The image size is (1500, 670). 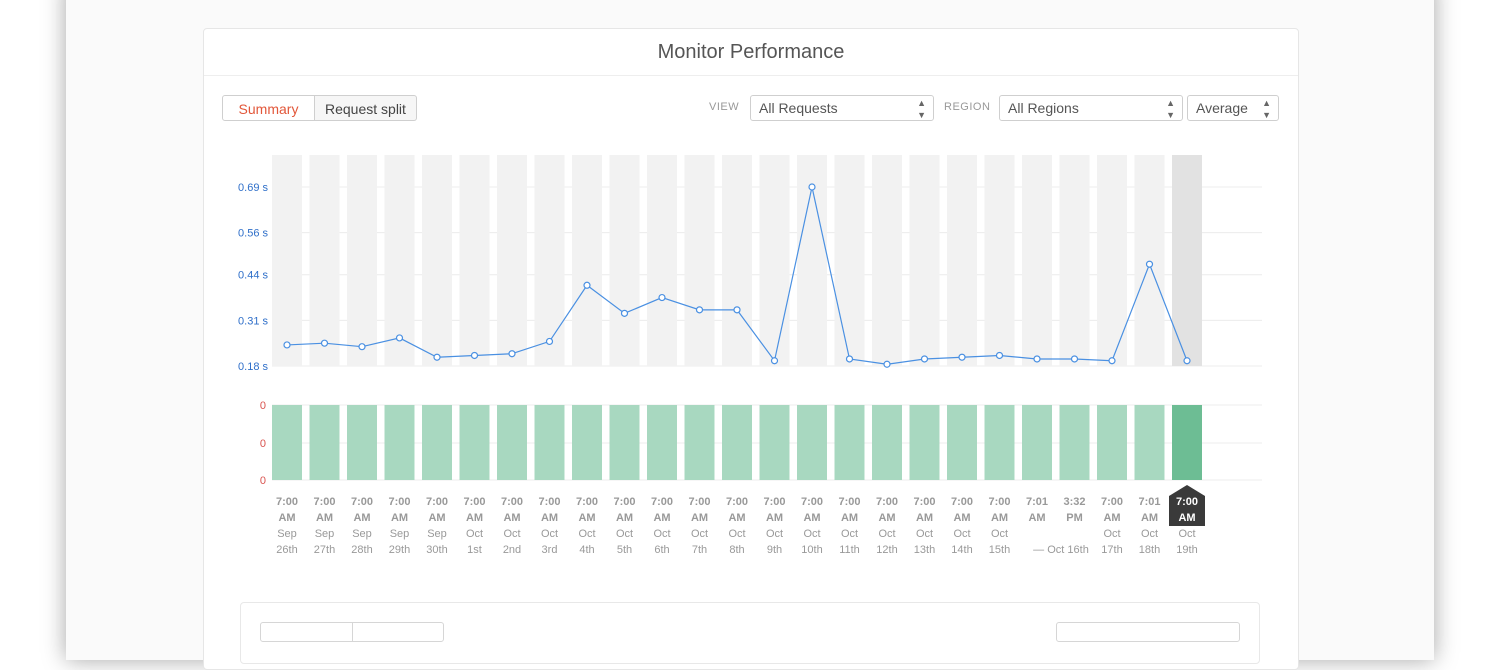 What do you see at coordinates (286, 550) in the screenshot?
I see `x-day-label: 26th` at bounding box center [286, 550].